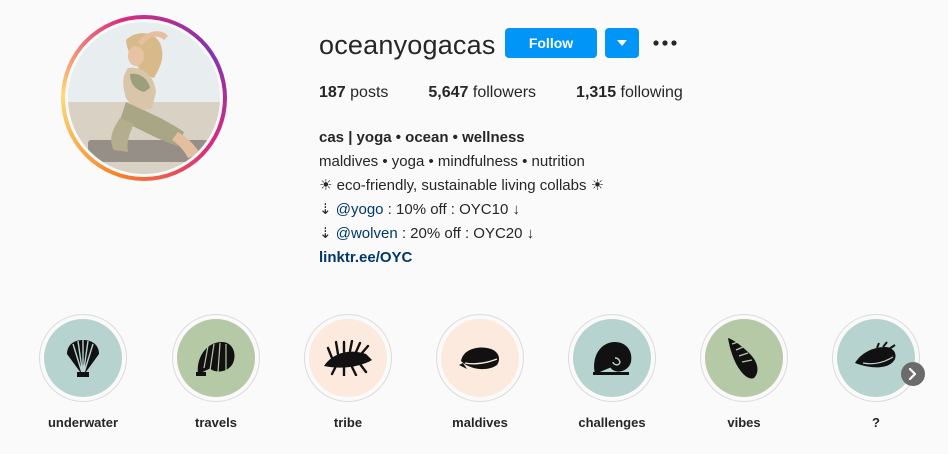  What do you see at coordinates (875, 354) in the screenshot?
I see `whelk-shell-icon` at bounding box center [875, 354].